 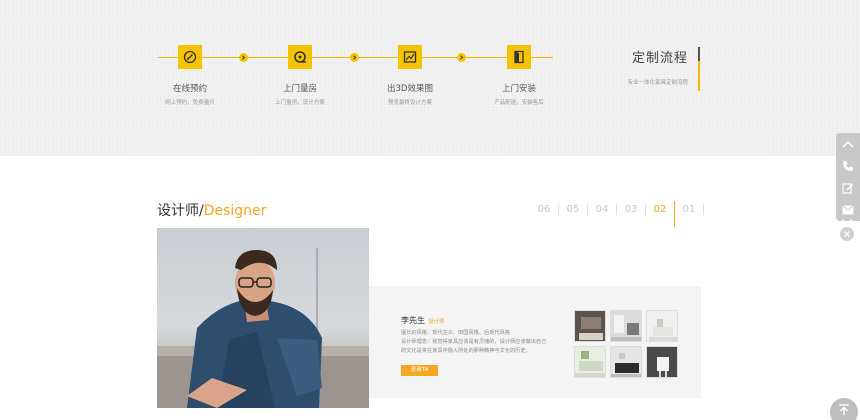 I want to click on pager-item: 04, so click(x=602, y=210).